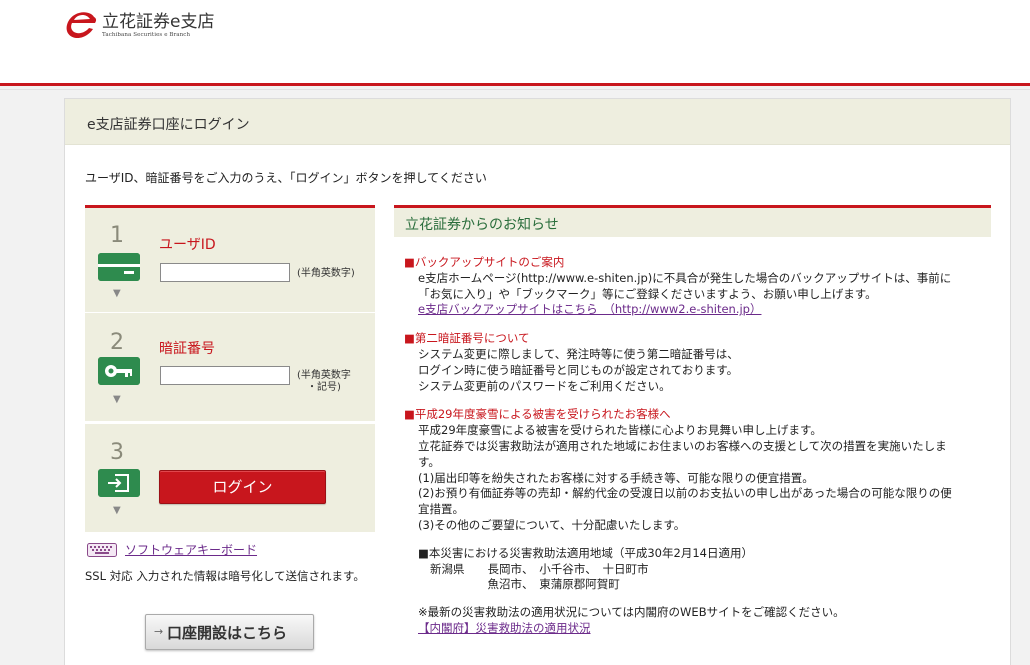 This screenshot has height=665, width=1030. Describe the element at coordinates (191, 549) in the screenshot. I see `software-keyboard-link: ソフトウェアキーボード` at that location.